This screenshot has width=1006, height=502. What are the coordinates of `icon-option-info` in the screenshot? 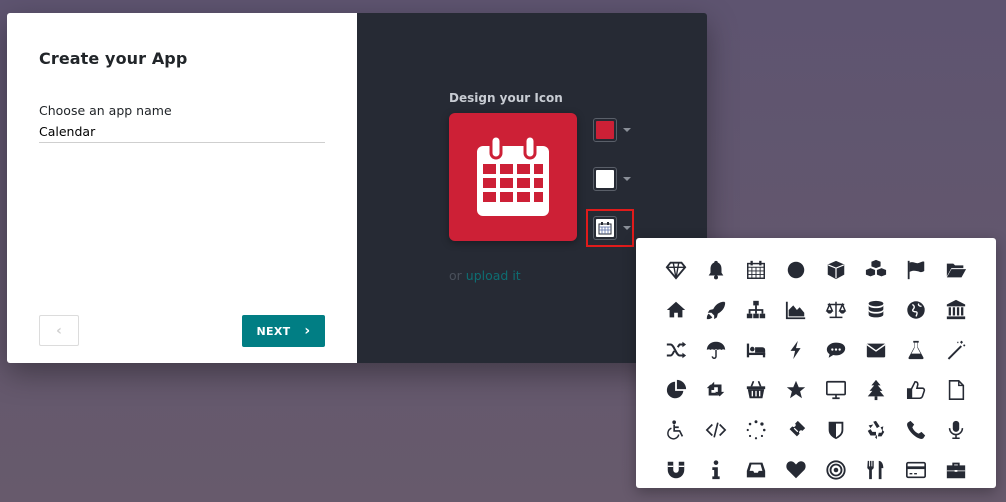 It's located at (716, 470).